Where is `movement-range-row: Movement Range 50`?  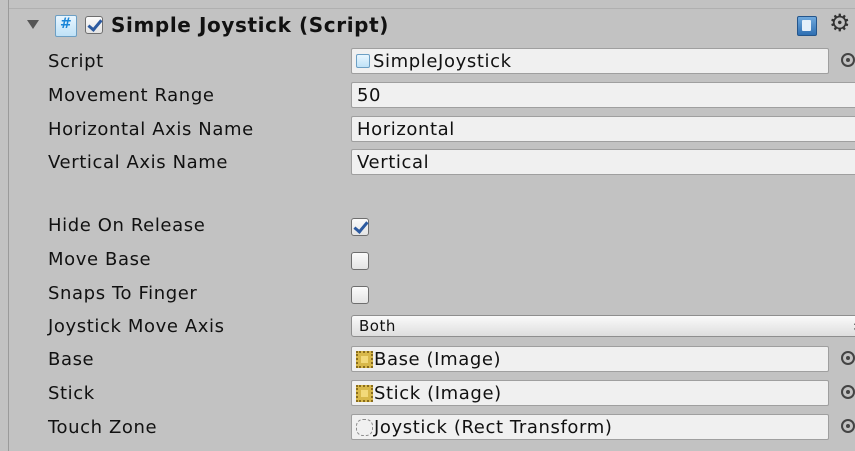 movement-range-row: Movement Range 50 is located at coordinates (432, 97).